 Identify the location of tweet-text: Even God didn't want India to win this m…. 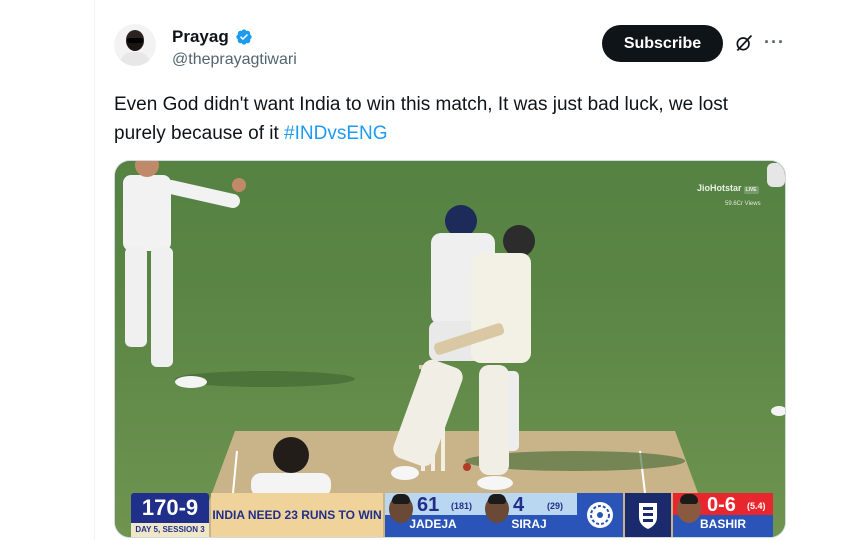
(444, 119).